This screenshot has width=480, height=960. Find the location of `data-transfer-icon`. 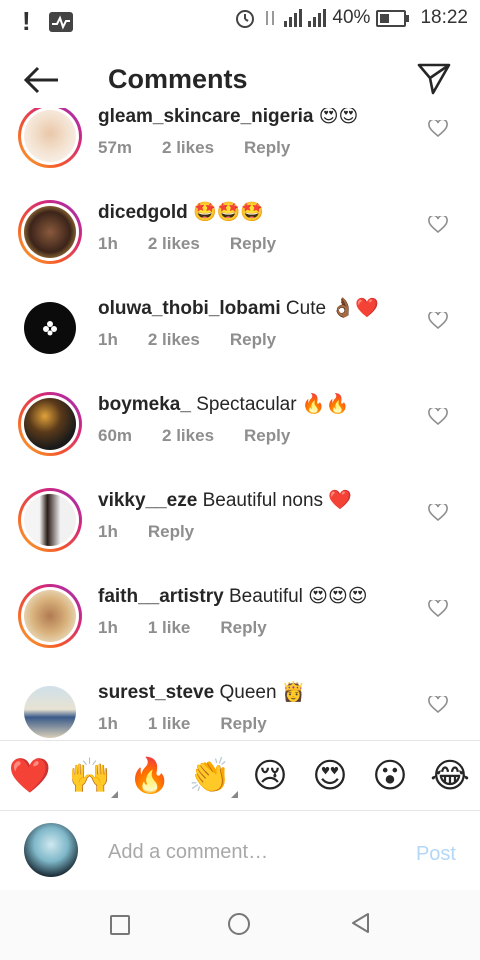

data-transfer-icon is located at coordinates (270, 18).